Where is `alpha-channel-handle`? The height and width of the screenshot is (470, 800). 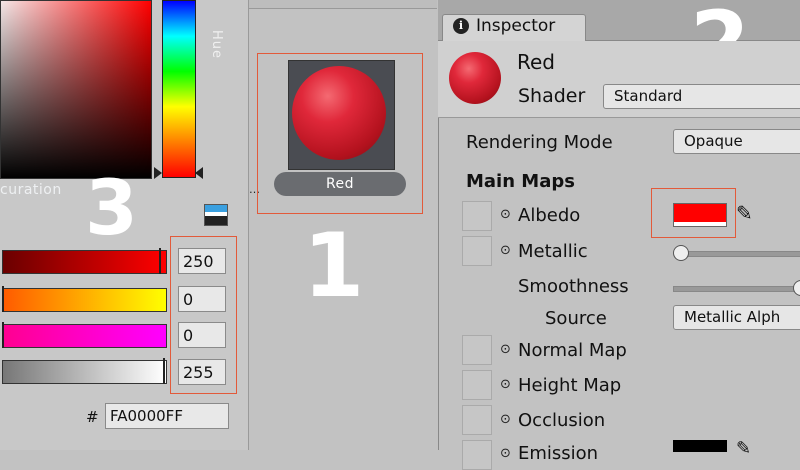
alpha-channel-handle is located at coordinates (164, 371).